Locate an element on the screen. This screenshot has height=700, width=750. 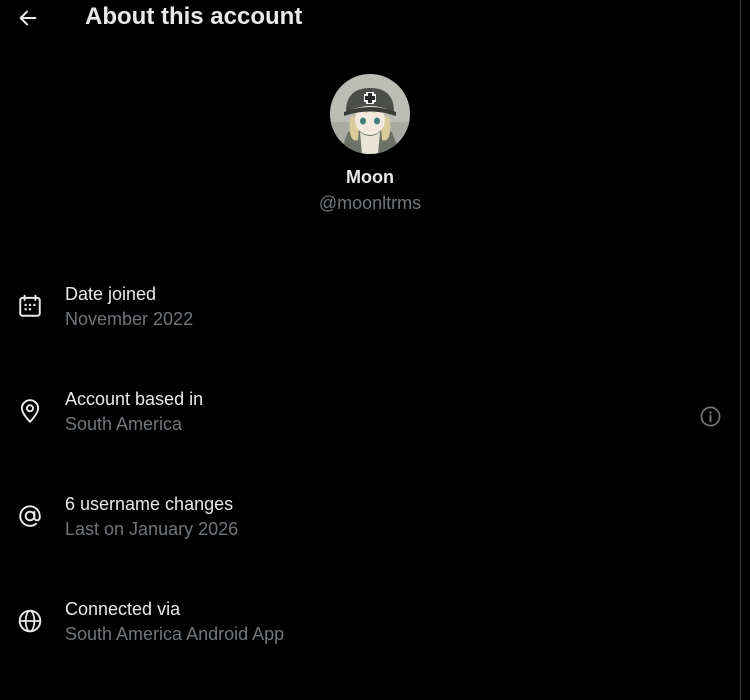
avatar is located at coordinates (370, 114).